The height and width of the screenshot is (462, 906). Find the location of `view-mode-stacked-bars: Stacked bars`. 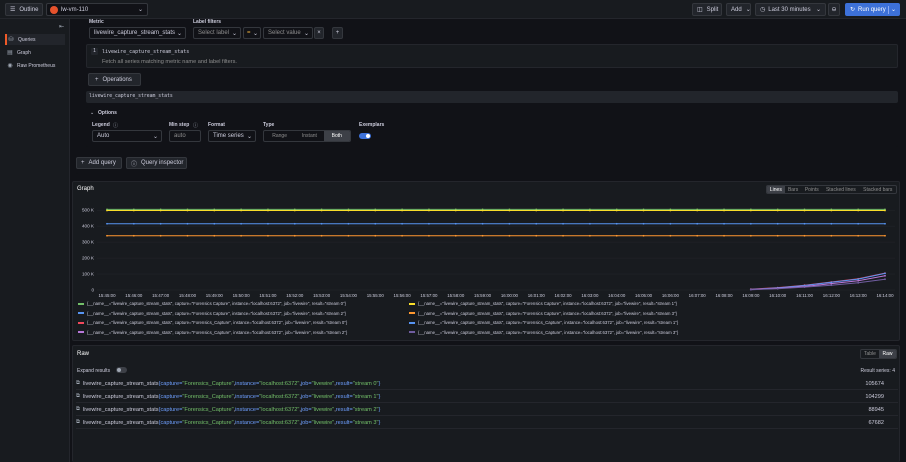

view-mode-stacked-bars: Stacked bars is located at coordinates (878, 189).